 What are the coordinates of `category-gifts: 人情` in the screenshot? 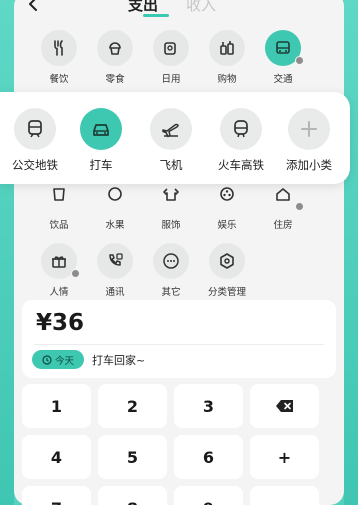 It's located at (59, 270).